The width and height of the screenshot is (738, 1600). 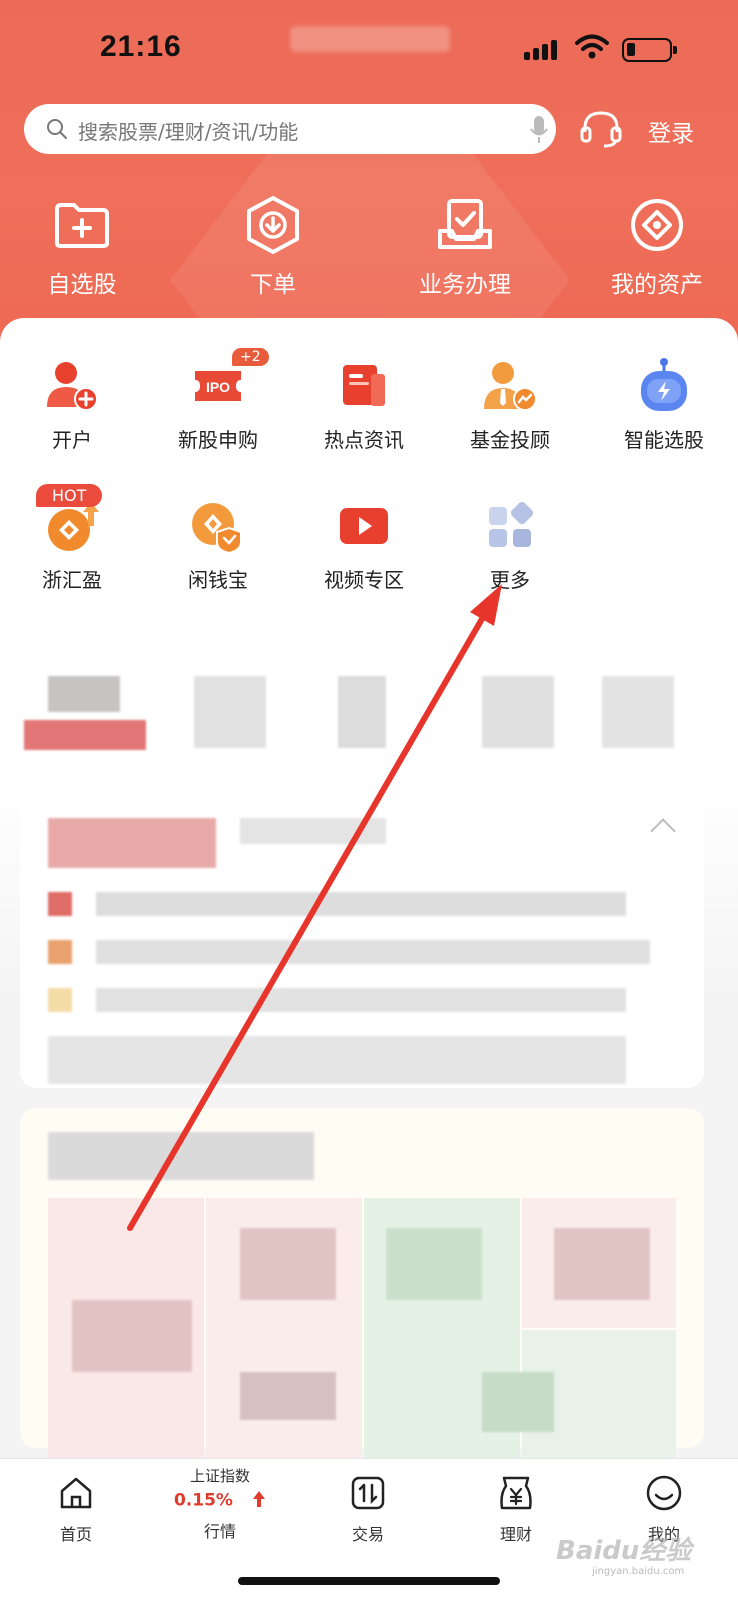 What do you see at coordinates (259, 1501) in the screenshot?
I see `up-arrow-icon` at bounding box center [259, 1501].